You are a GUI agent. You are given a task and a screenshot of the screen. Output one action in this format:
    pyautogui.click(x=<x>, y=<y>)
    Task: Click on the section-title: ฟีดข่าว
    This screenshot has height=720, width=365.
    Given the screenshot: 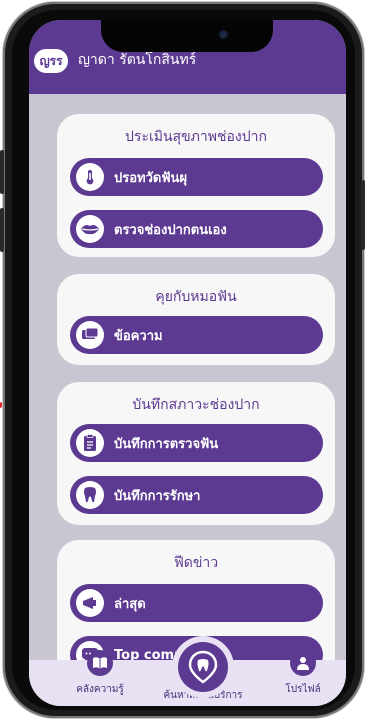 What is the action you would take?
    pyautogui.click(x=196, y=563)
    